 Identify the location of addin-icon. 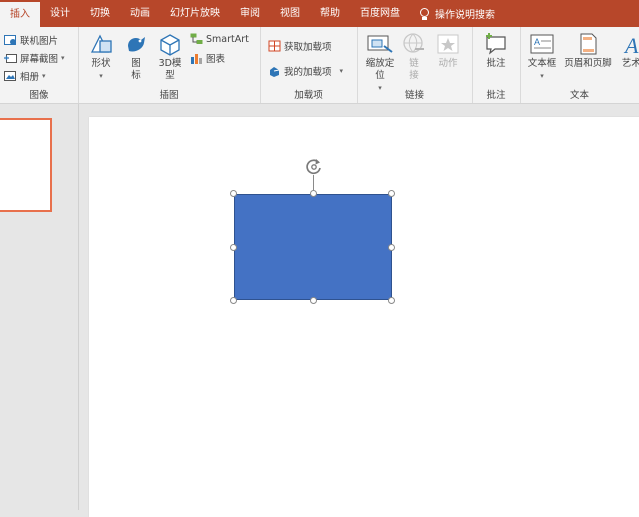
(275, 72).